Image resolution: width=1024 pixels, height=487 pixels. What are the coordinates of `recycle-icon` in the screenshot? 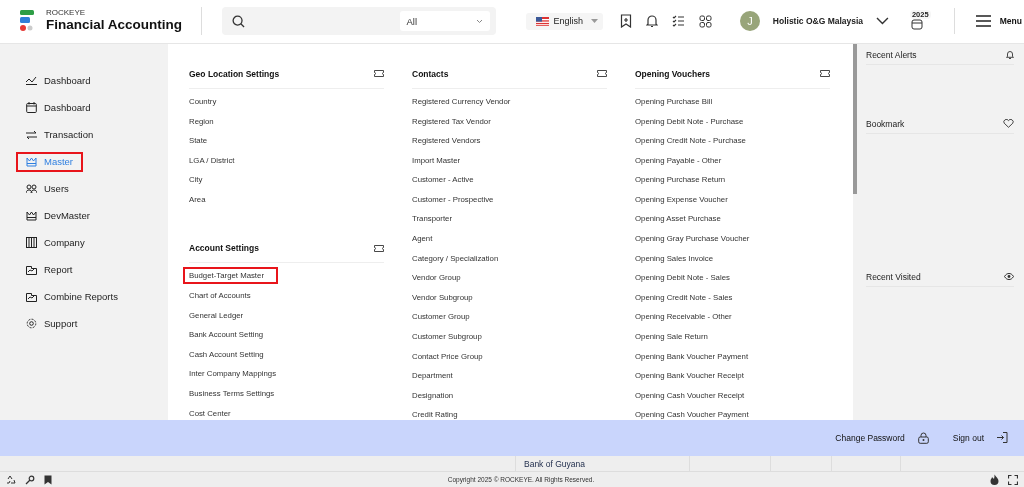 It's located at (11, 479).